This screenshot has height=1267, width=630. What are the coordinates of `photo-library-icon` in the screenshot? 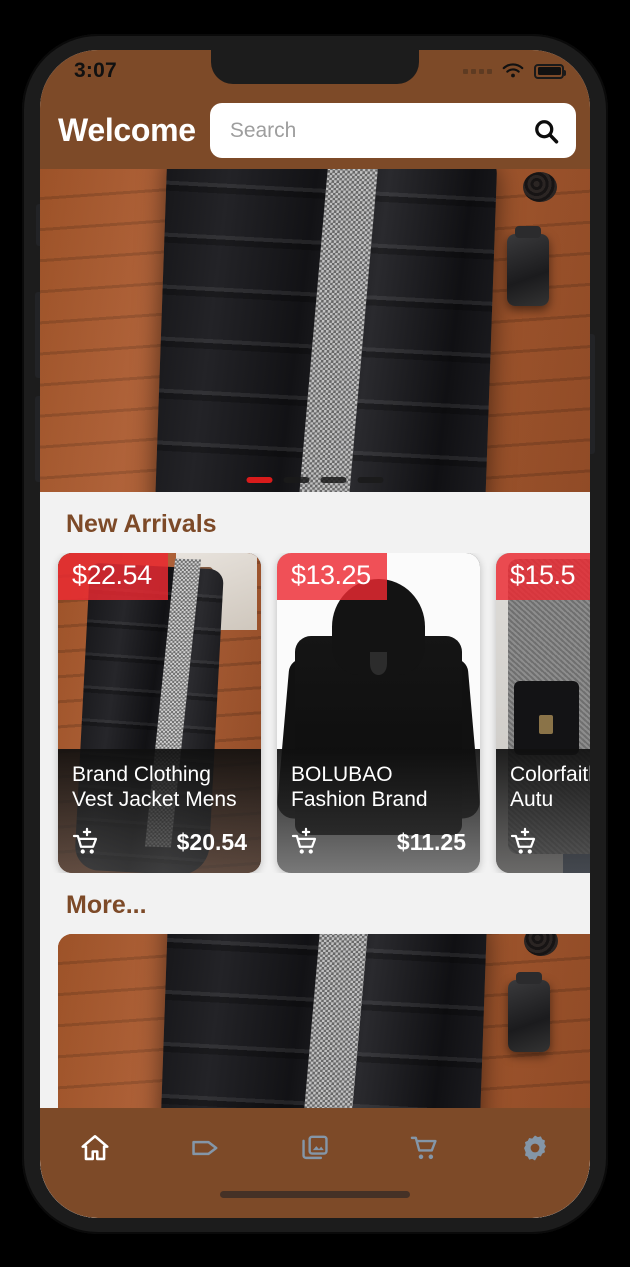 It's located at (315, 1148).